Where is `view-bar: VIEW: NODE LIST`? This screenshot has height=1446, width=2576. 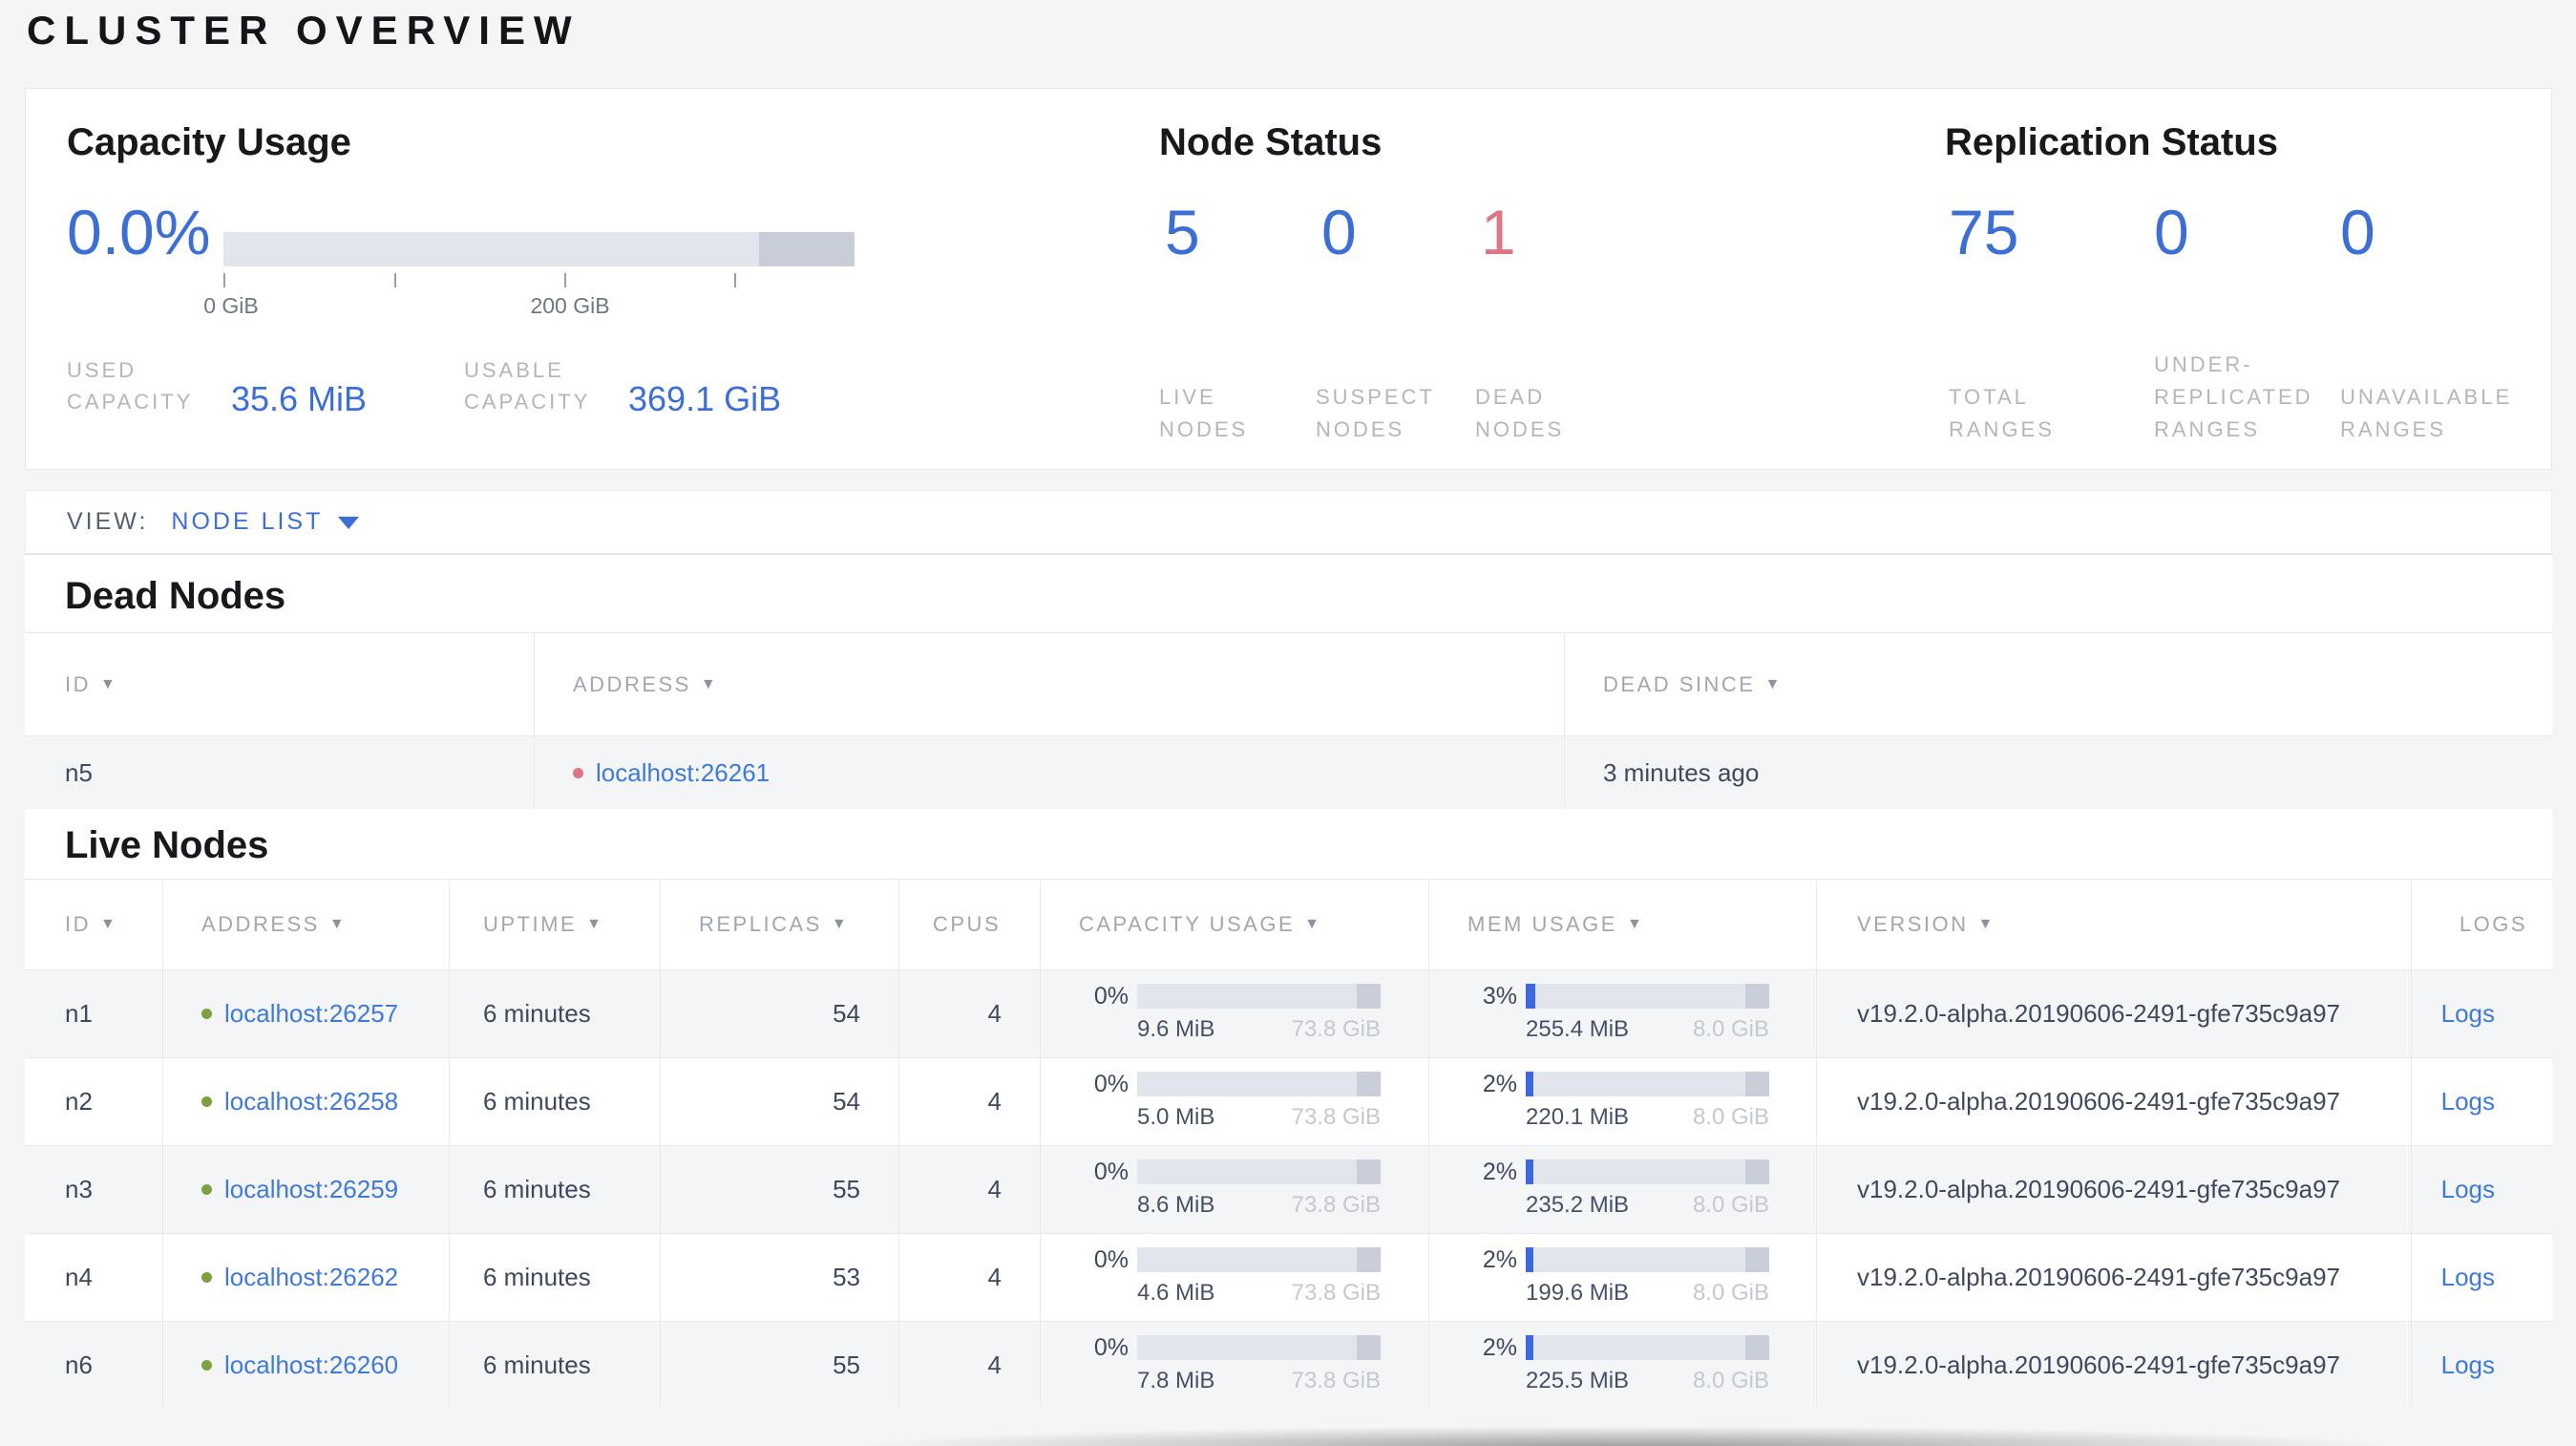 view-bar: VIEW: NODE LIST is located at coordinates (1288, 522).